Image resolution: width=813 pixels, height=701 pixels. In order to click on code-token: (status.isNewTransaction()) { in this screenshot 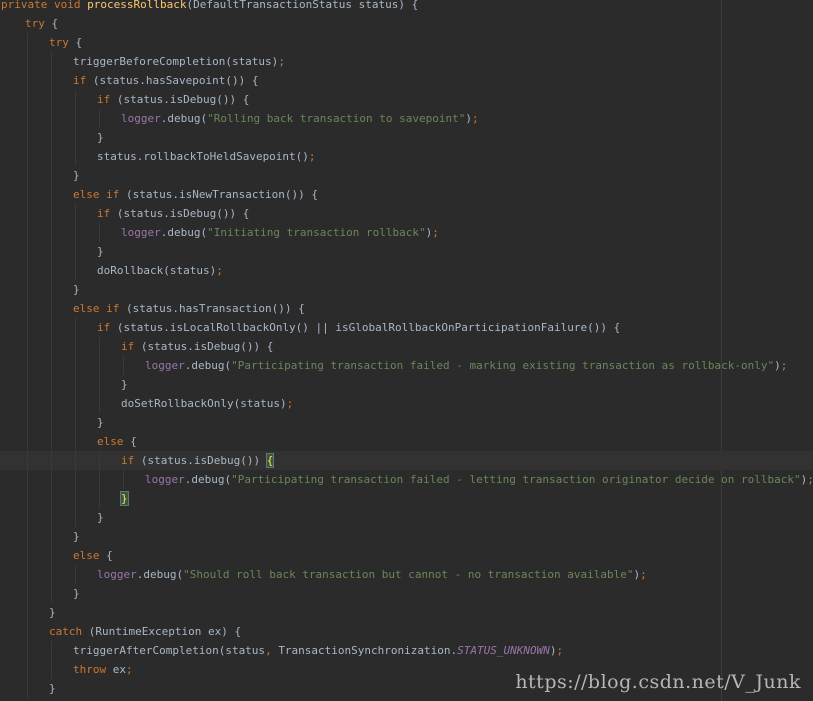, I will do `click(222, 194)`.